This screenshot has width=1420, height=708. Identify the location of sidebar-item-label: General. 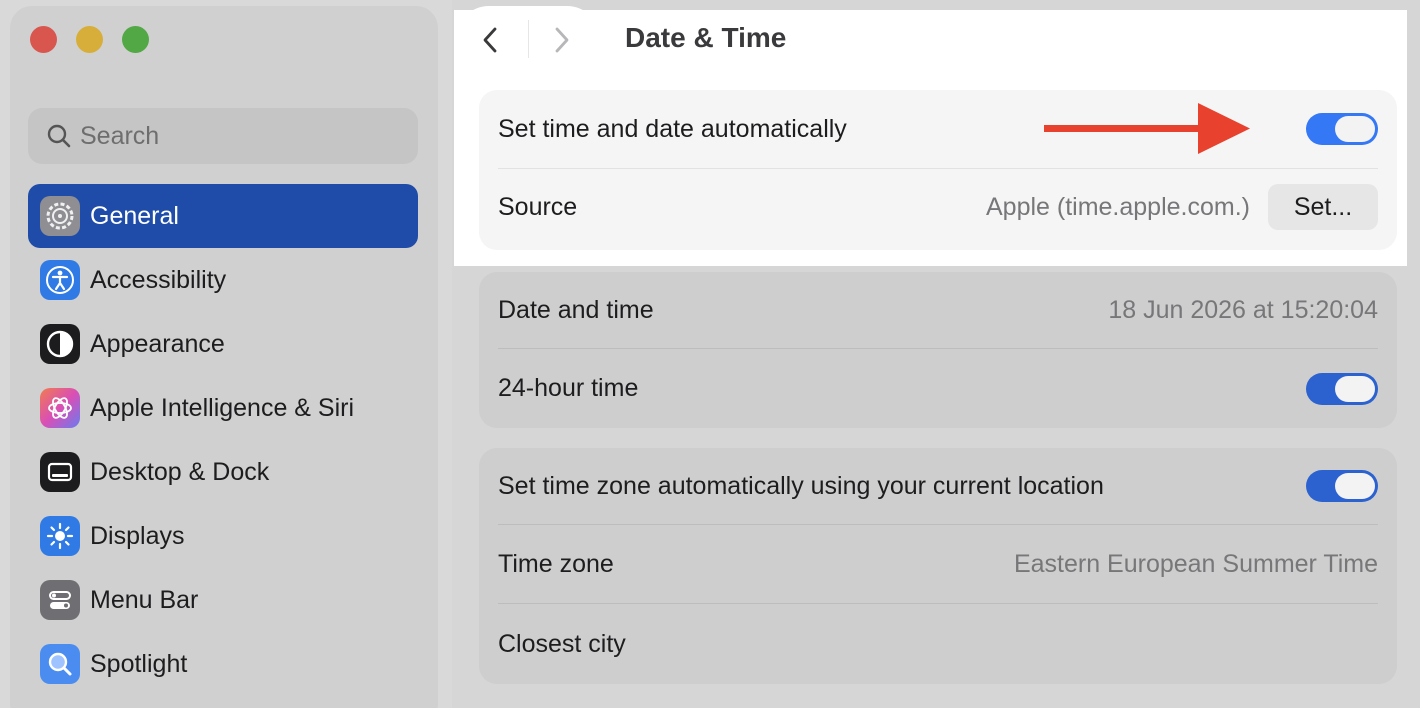
(134, 215).